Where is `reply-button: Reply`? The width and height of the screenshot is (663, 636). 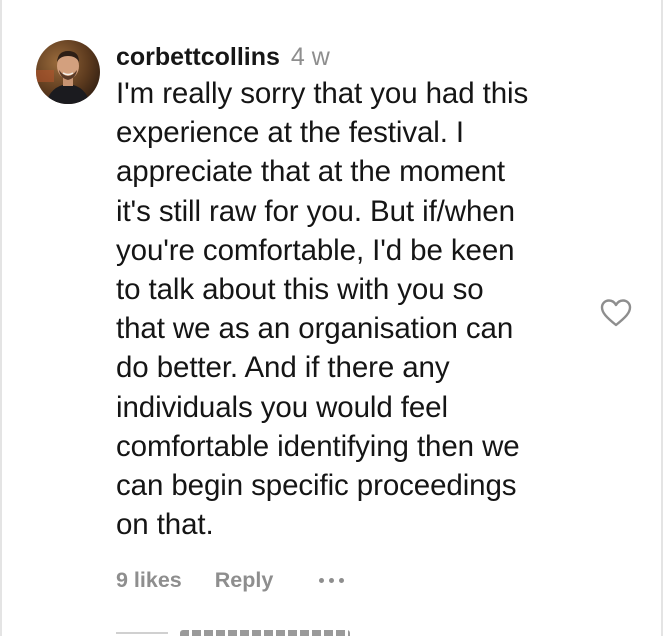 reply-button: Reply is located at coordinates (244, 580).